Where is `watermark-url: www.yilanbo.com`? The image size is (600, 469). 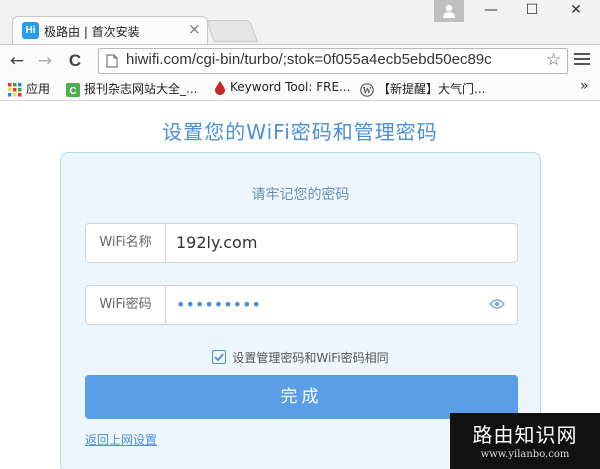
watermark-url: www.yilanbo.com is located at coordinates (525, 454).